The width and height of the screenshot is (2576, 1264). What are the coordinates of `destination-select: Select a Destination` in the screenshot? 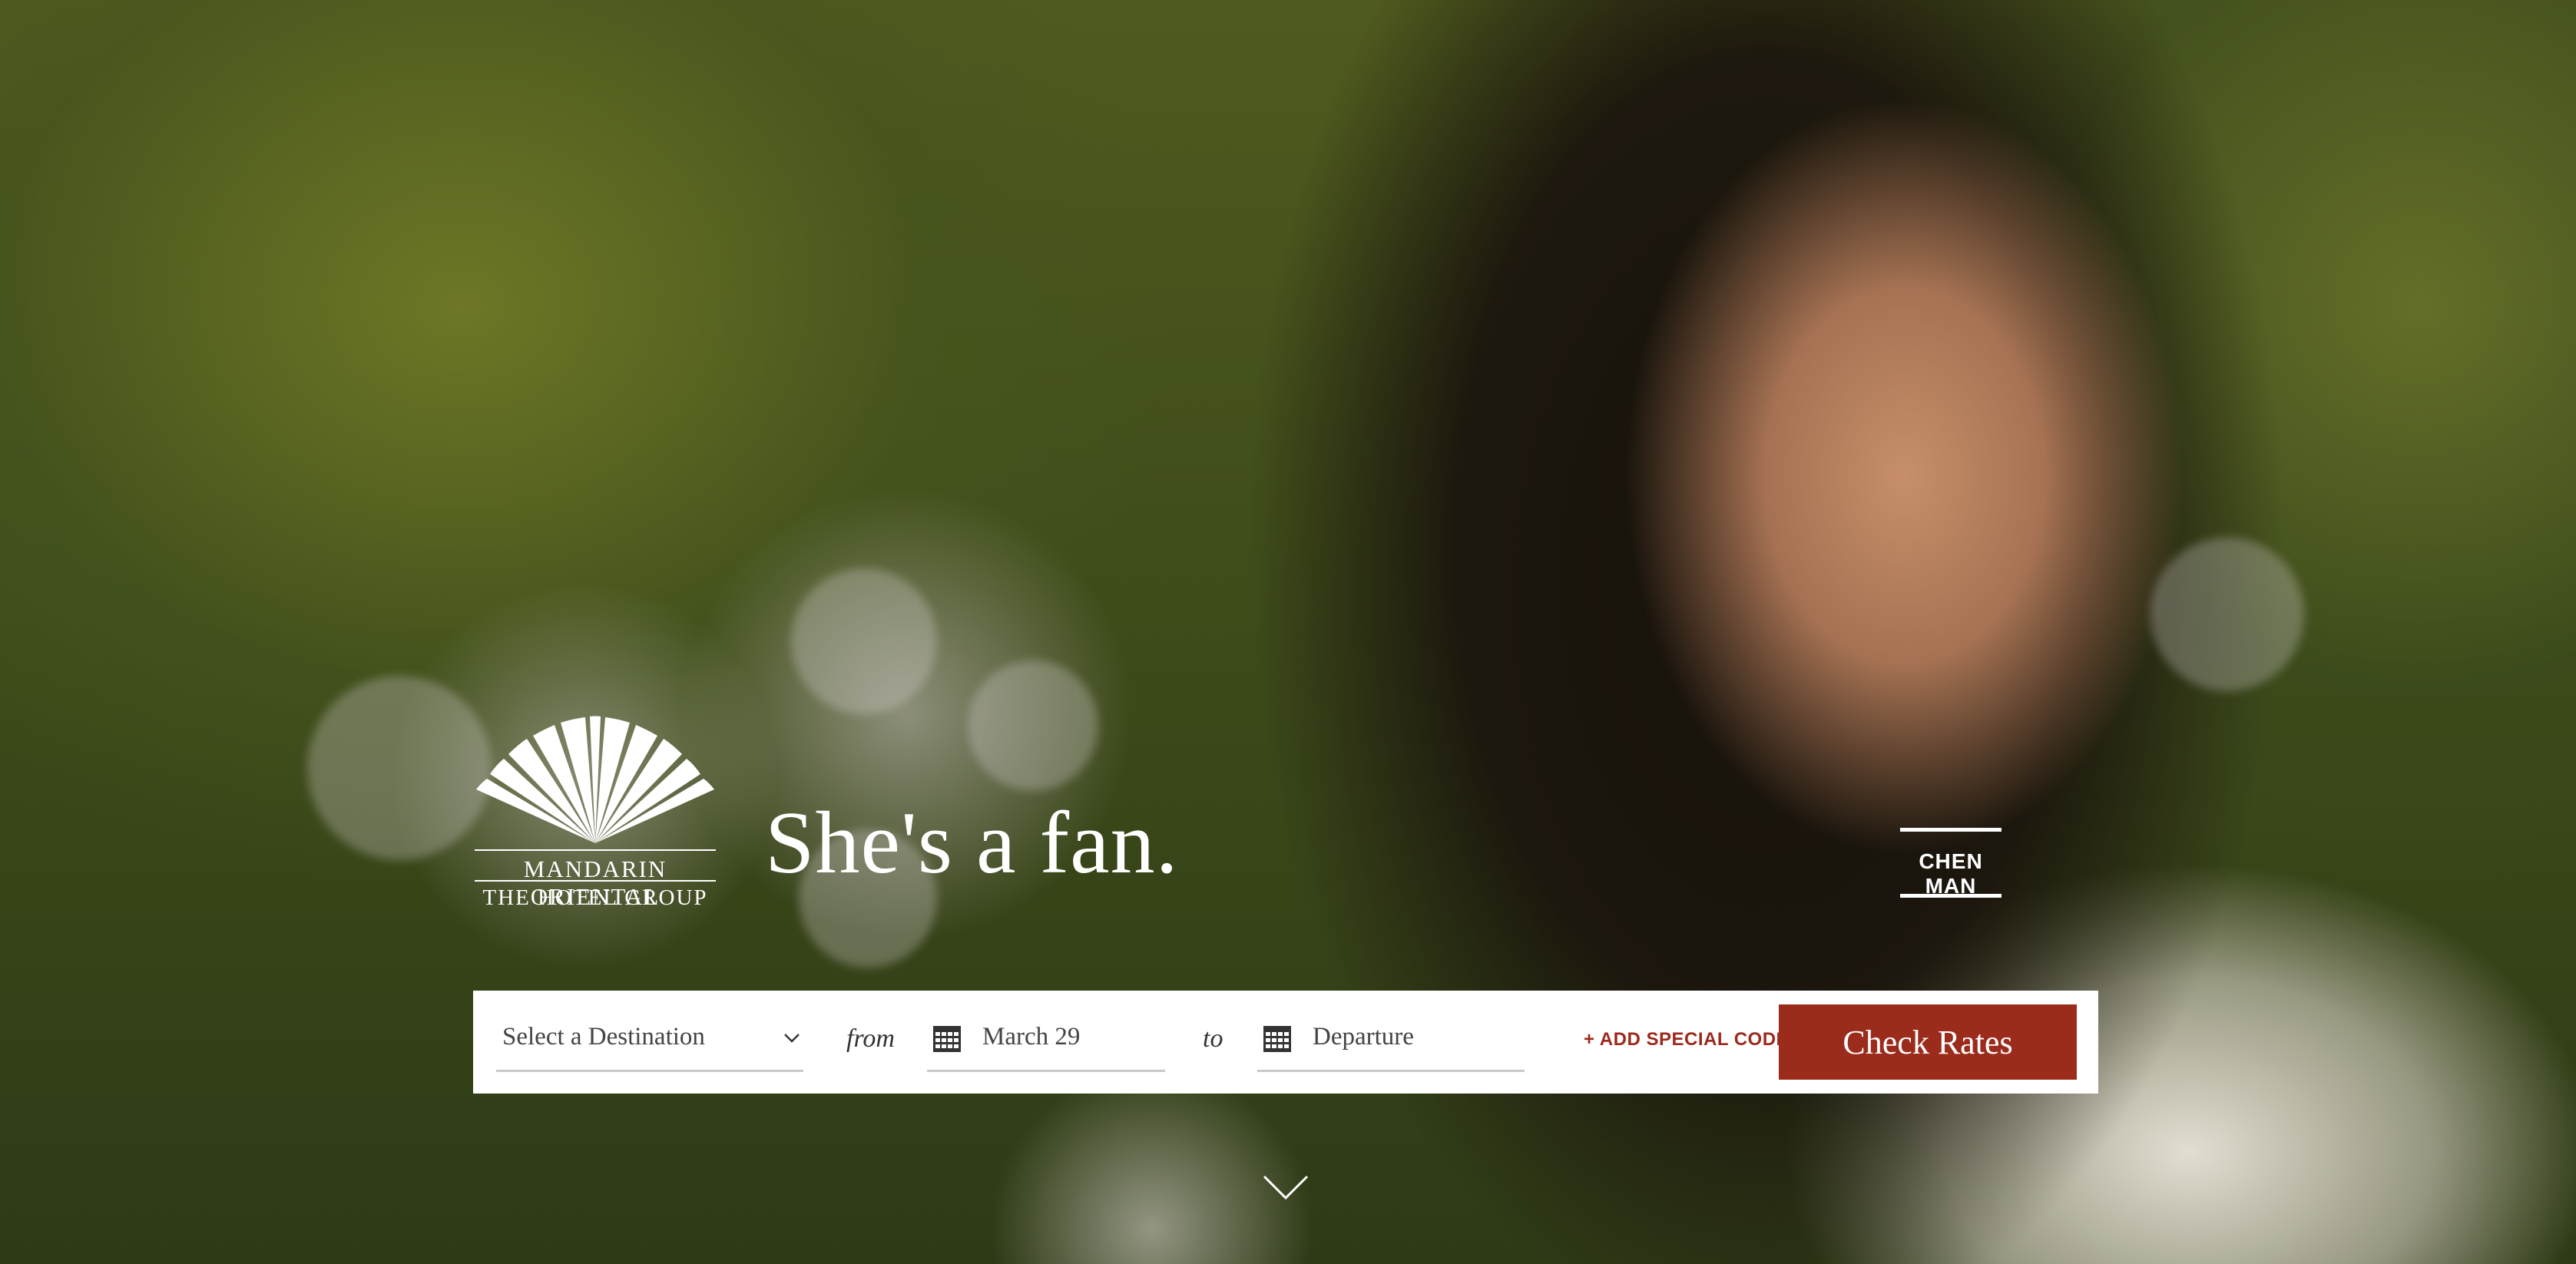 It's located at (649, 1042).